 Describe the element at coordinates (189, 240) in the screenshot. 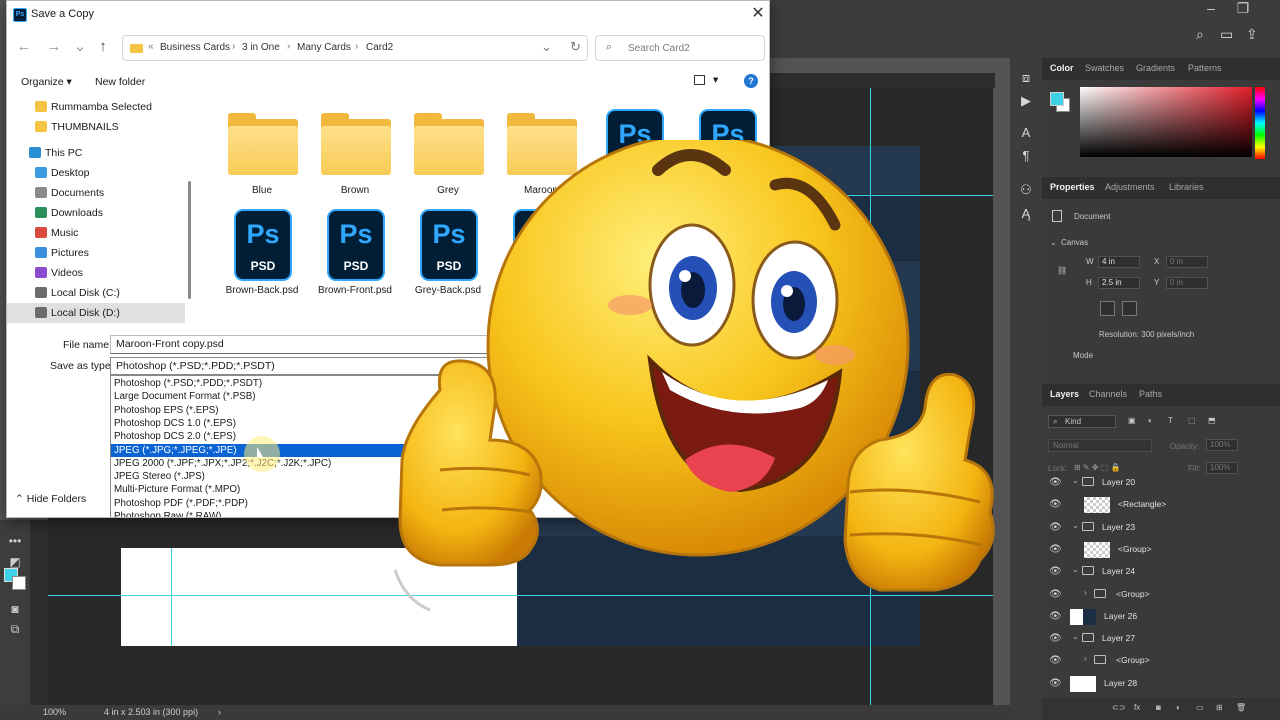

I see `nav-scrollbar` at that location.